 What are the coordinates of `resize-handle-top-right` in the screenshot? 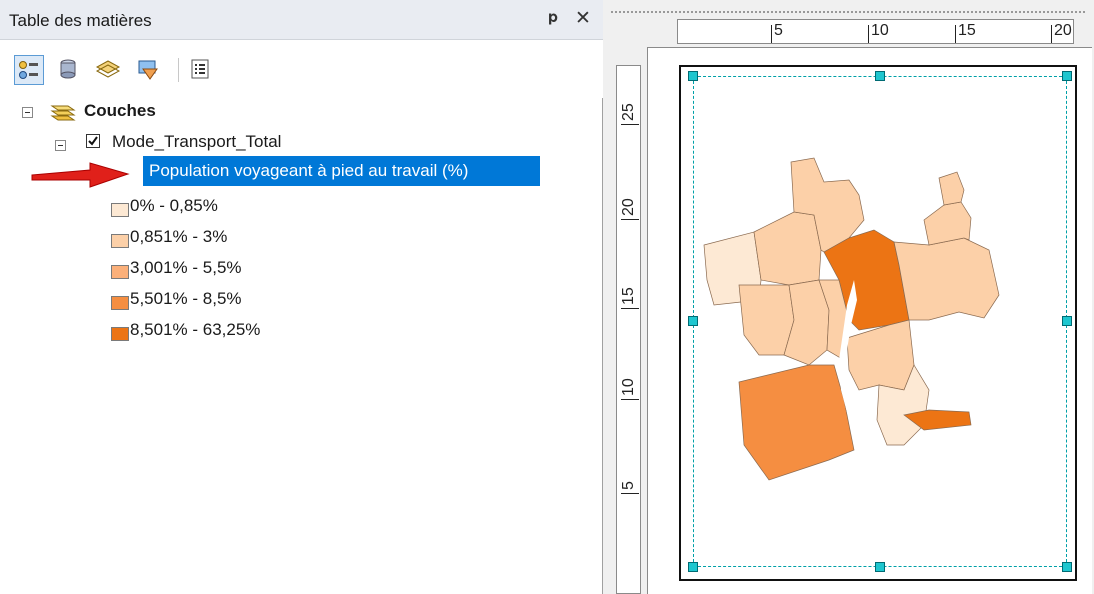 It's located at (1067, 76).